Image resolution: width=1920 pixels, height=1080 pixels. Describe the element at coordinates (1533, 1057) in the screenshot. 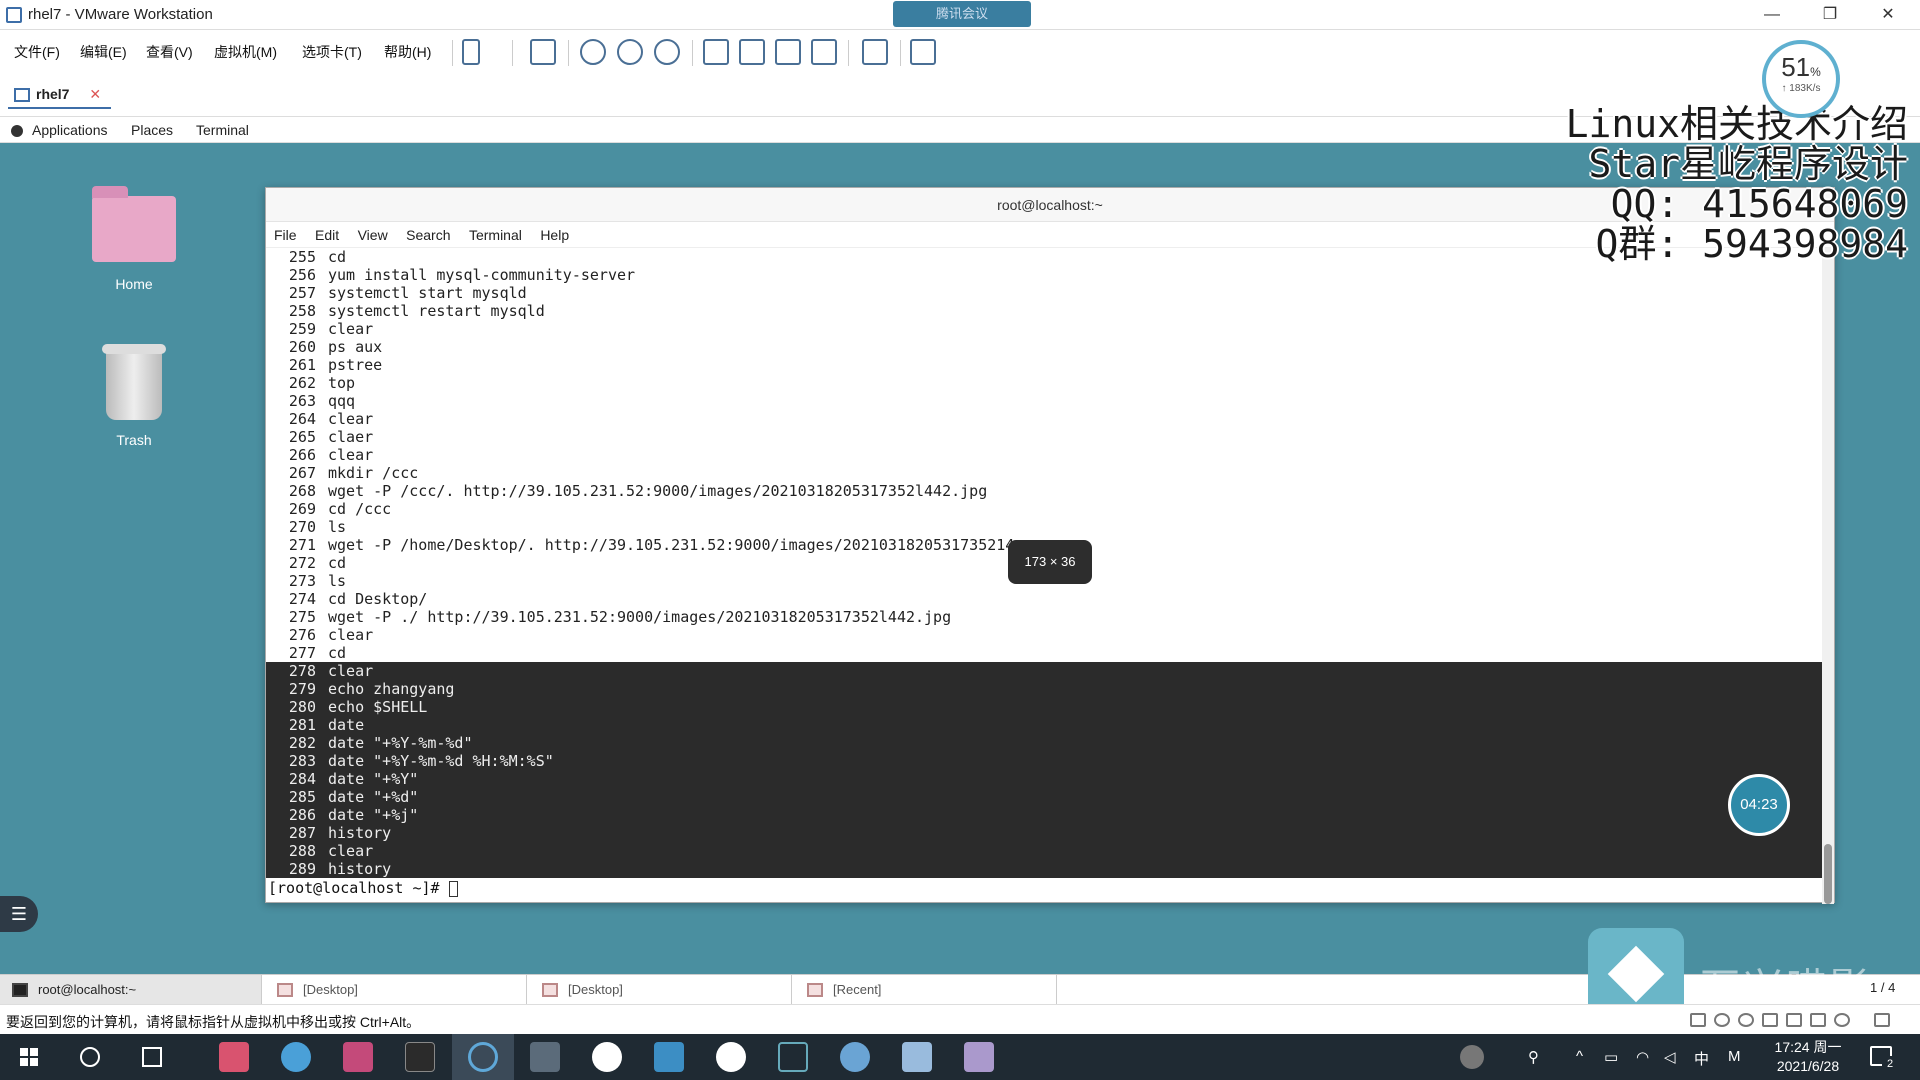

I see `people-icon: ⚲` at that location.